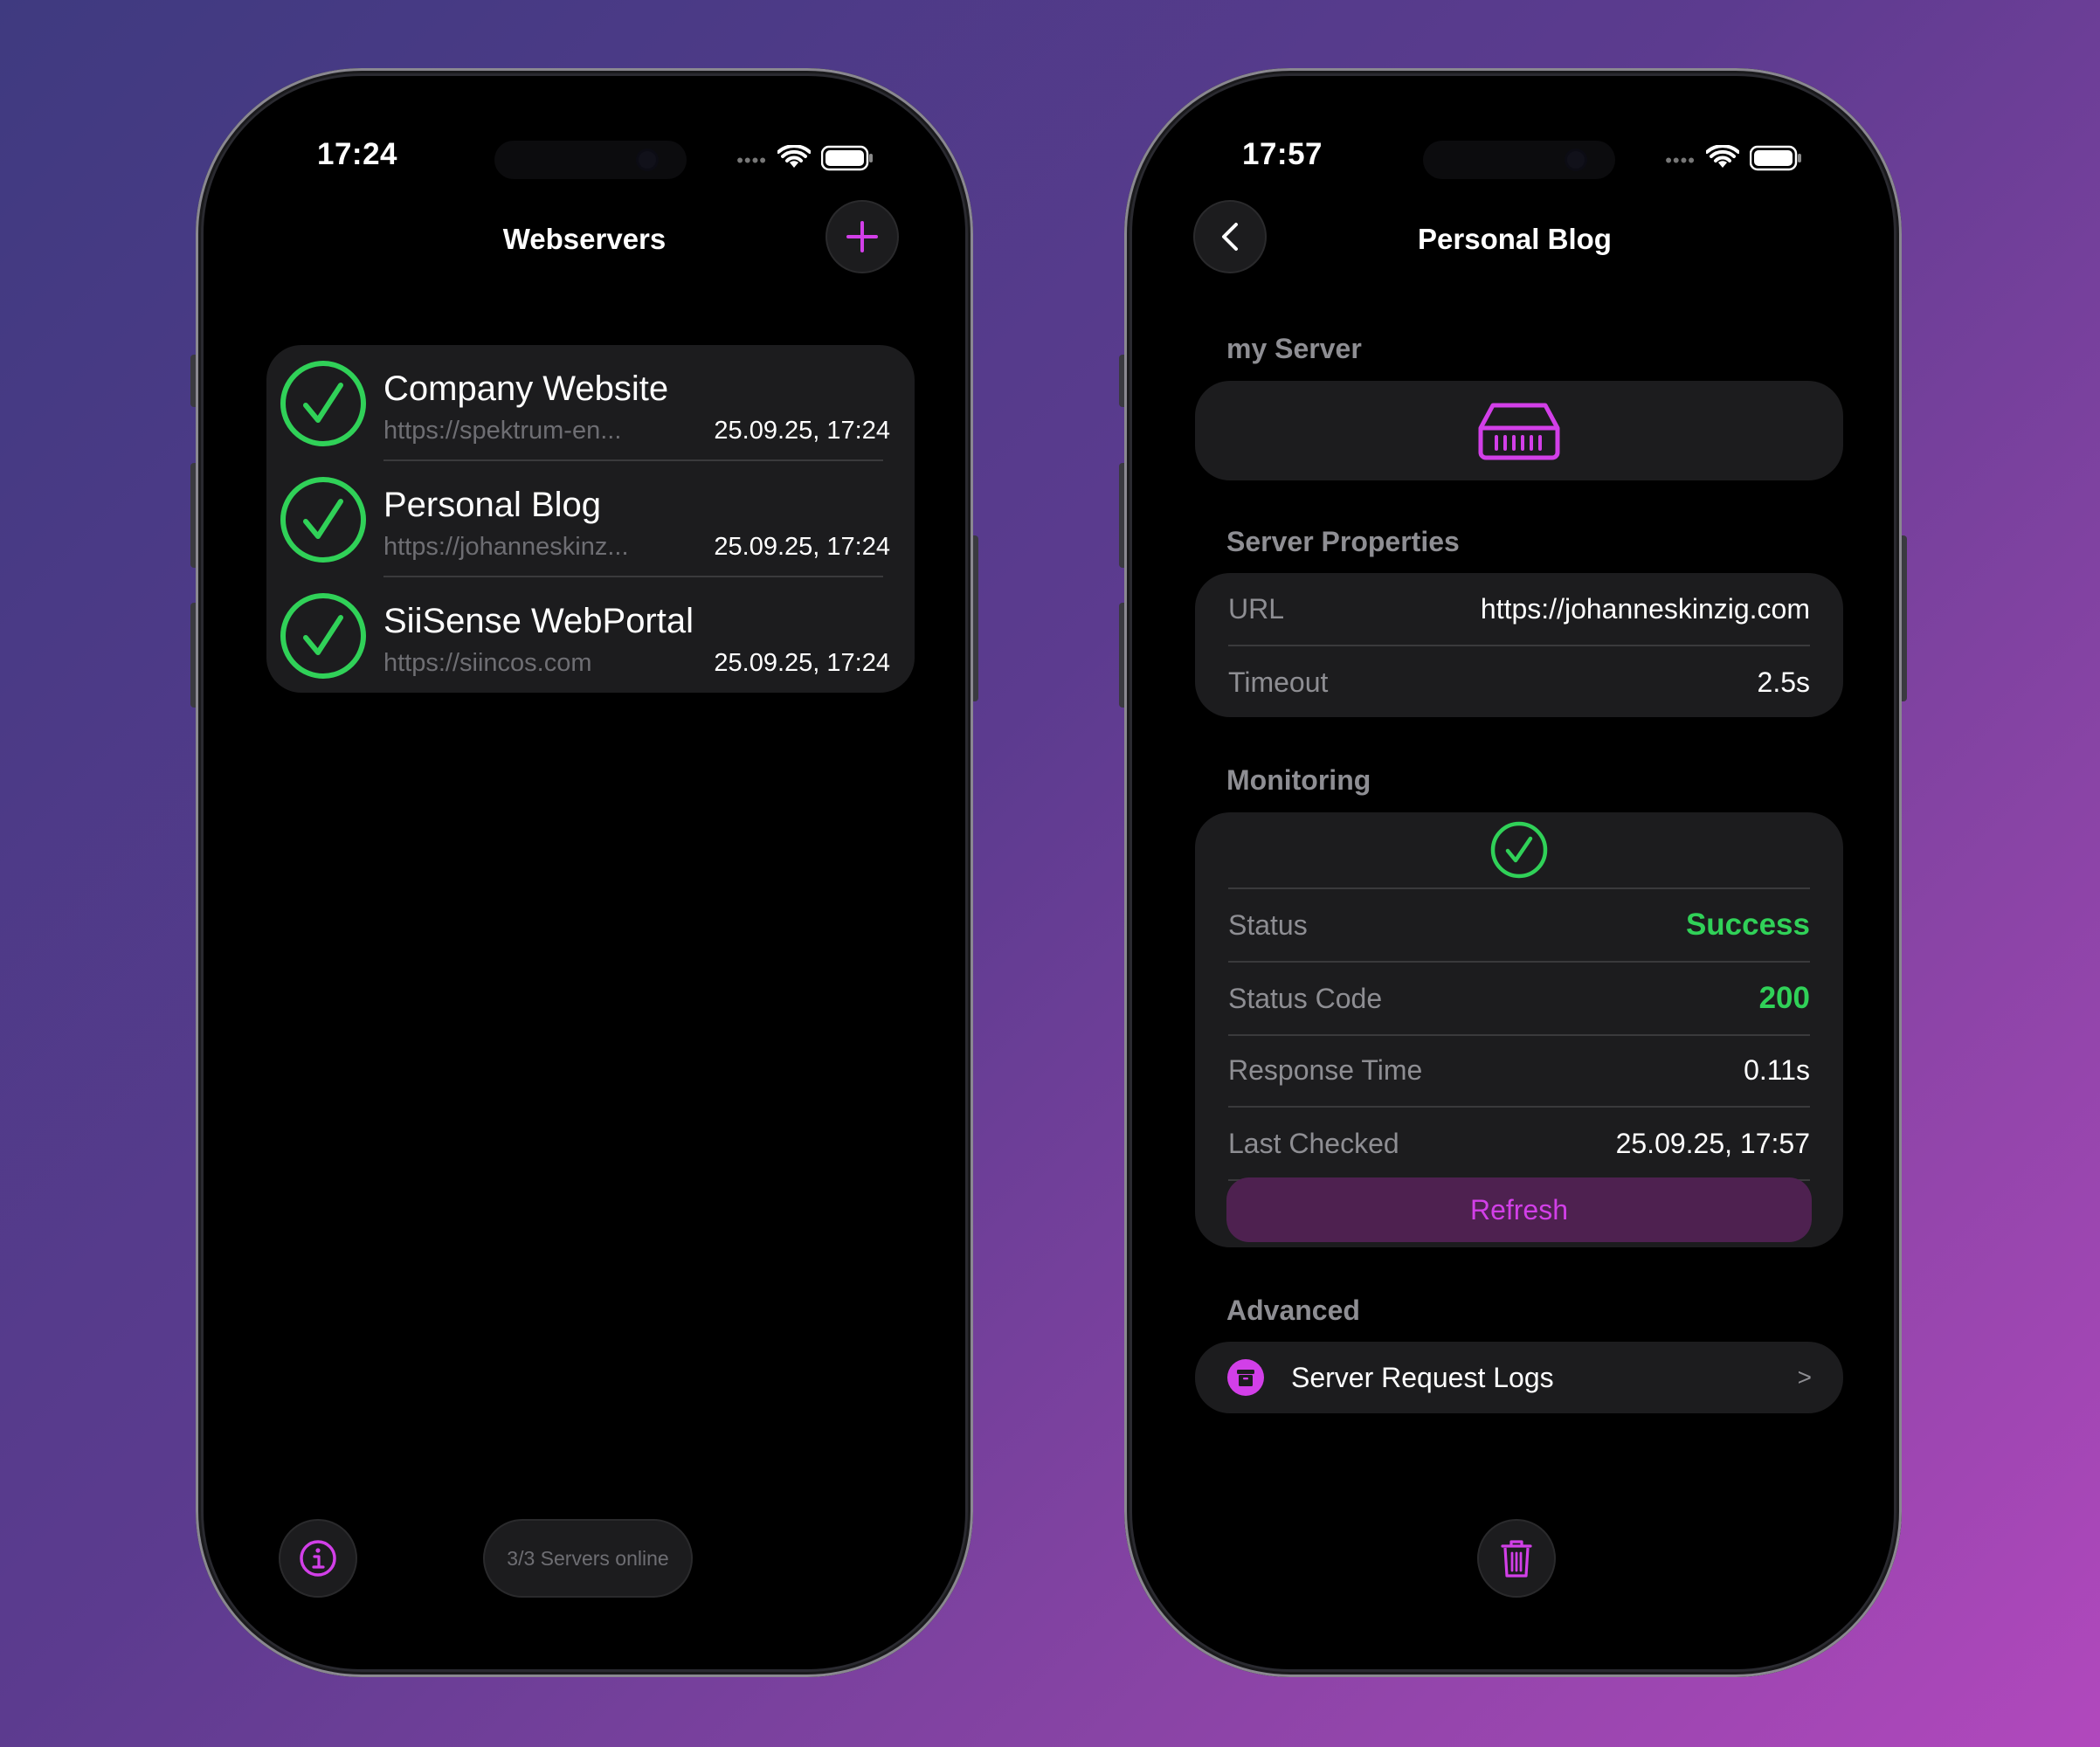 This screenshot has width=2100, height=1747. What do you see at coordinates (1306, 998) in the screenshot?
I see `status-code-label: Status Code` at bounding box center [1306, 998].